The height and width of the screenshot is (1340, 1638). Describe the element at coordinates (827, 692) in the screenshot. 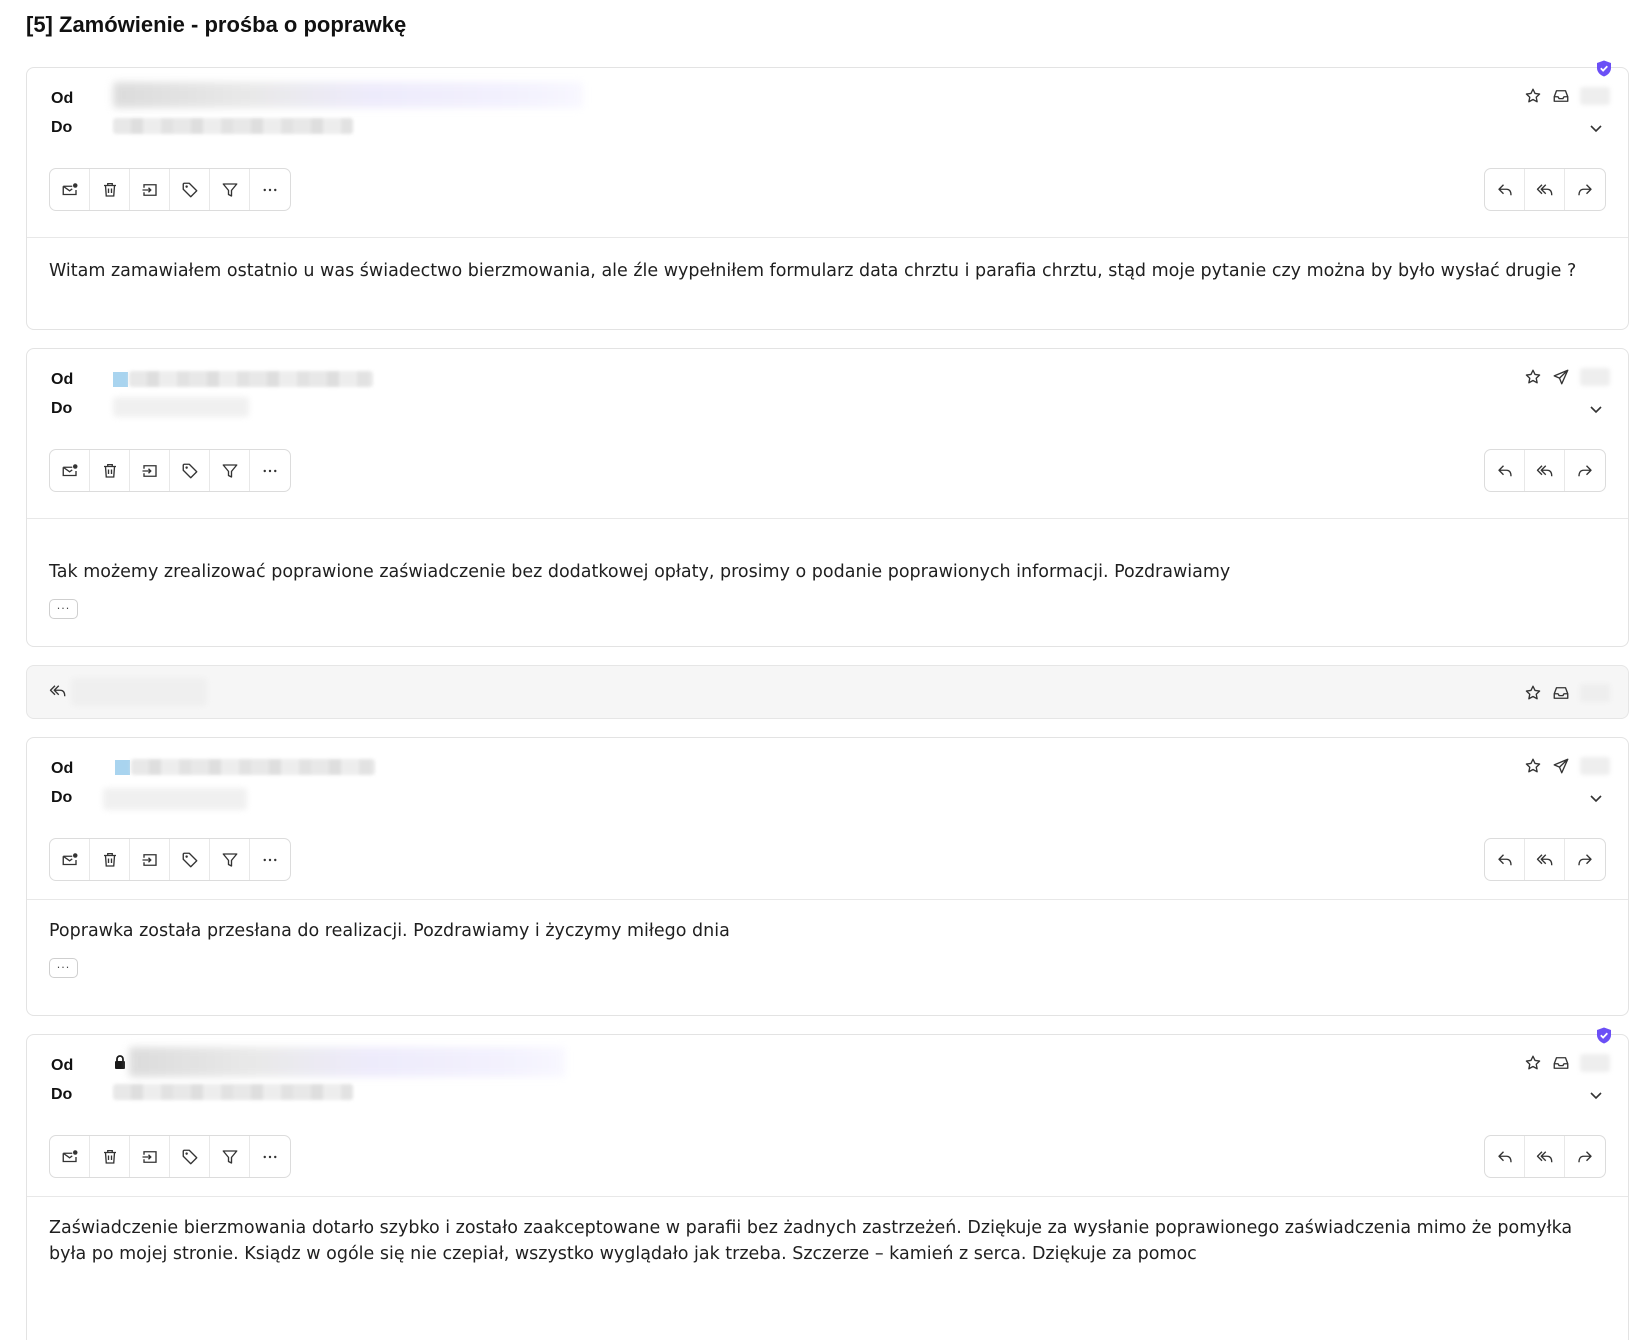

I see `collapsed-message` at that location.